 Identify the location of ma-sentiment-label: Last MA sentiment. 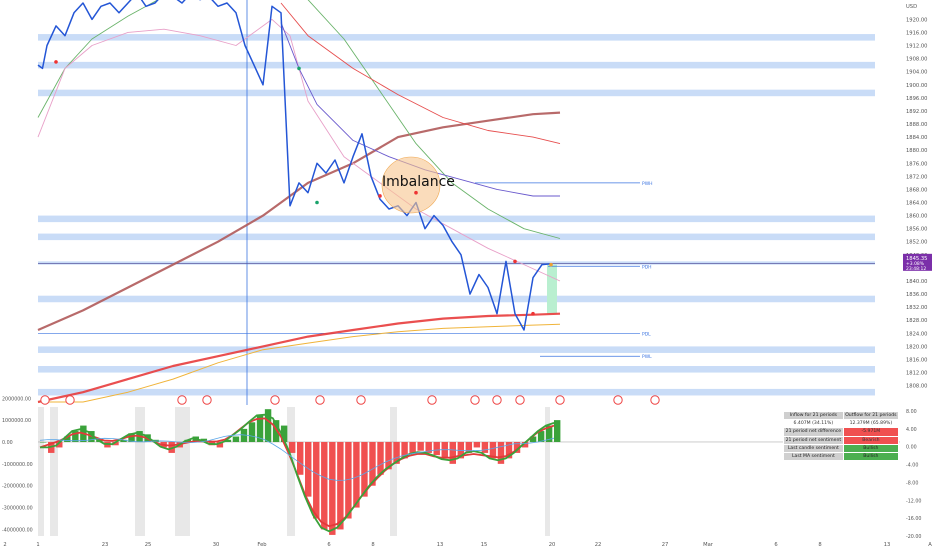
(813, 457).